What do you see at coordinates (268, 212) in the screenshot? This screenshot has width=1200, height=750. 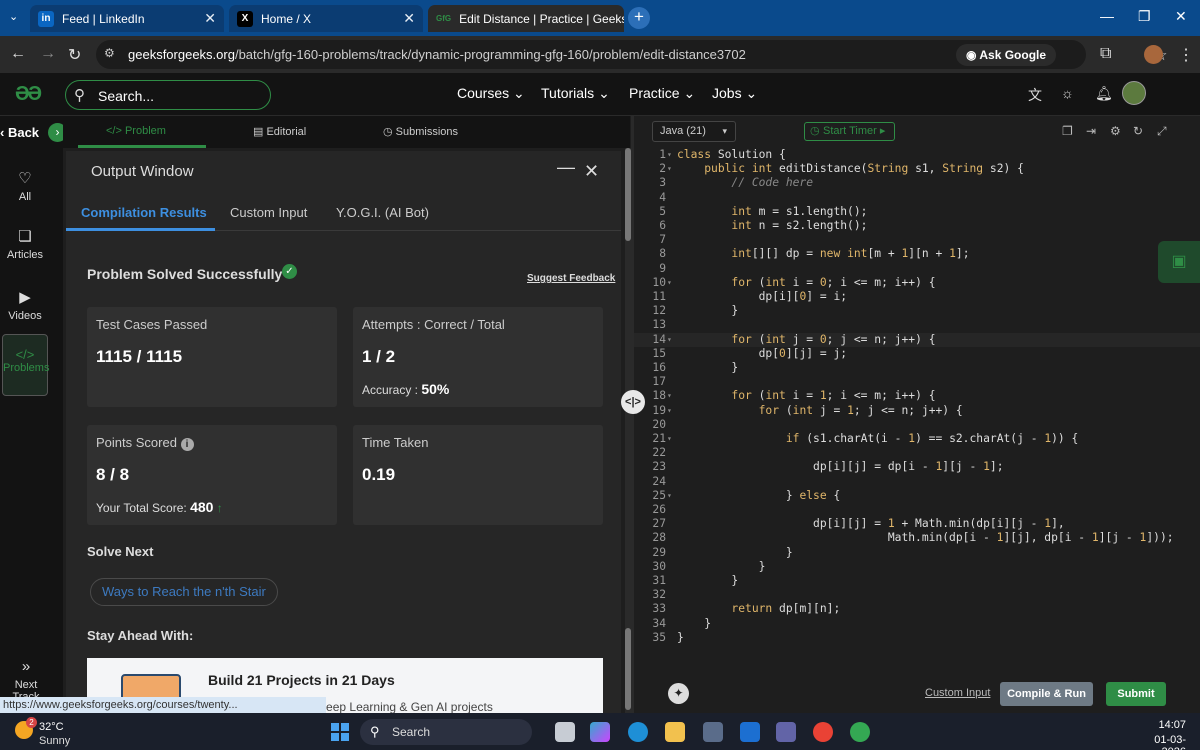 I see `tab-custom-input: Custom Input` at bounding box center [268, 212].